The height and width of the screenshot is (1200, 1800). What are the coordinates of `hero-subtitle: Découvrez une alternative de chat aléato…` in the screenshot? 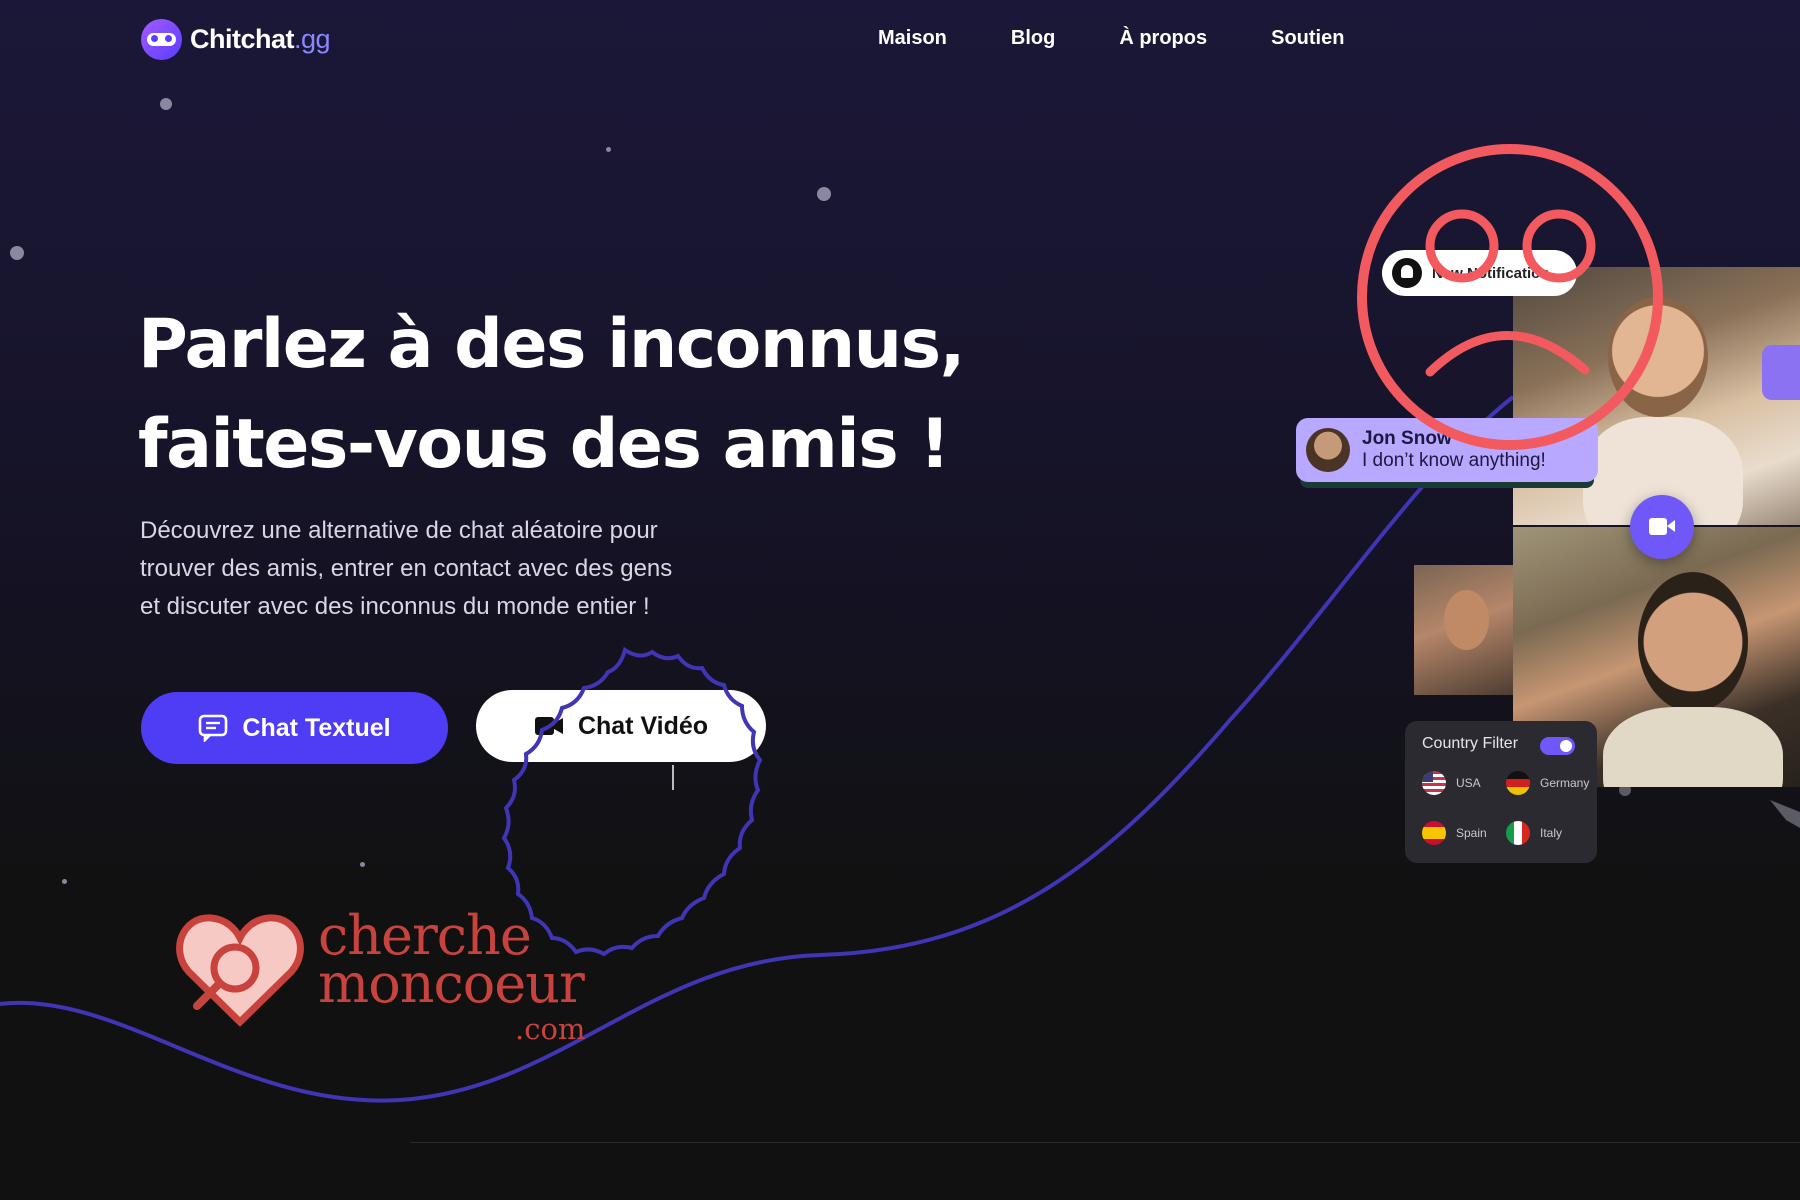 It's located at (460, 569).